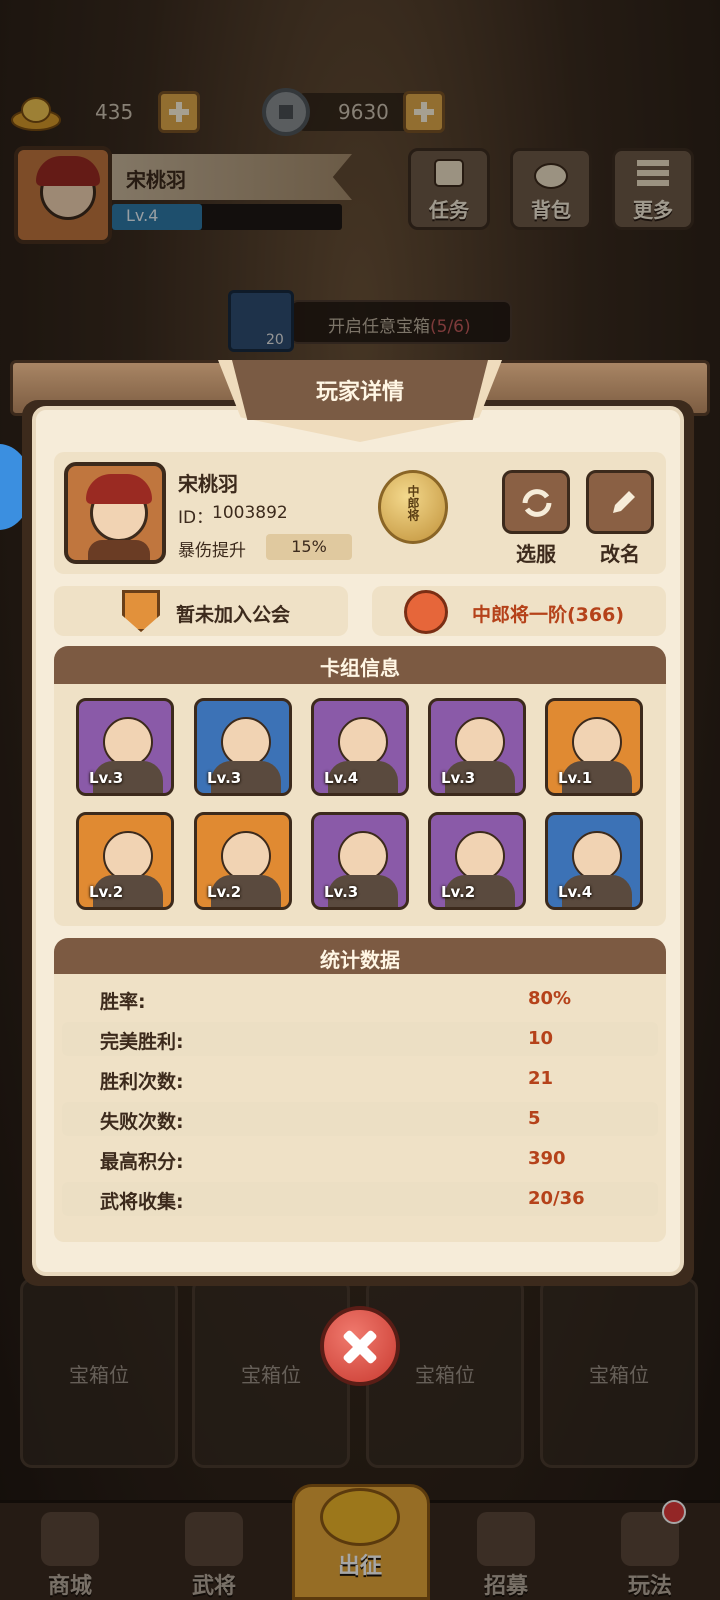 The image size is (720, 1600). I want to click on change-server-button, so click(536, 502).